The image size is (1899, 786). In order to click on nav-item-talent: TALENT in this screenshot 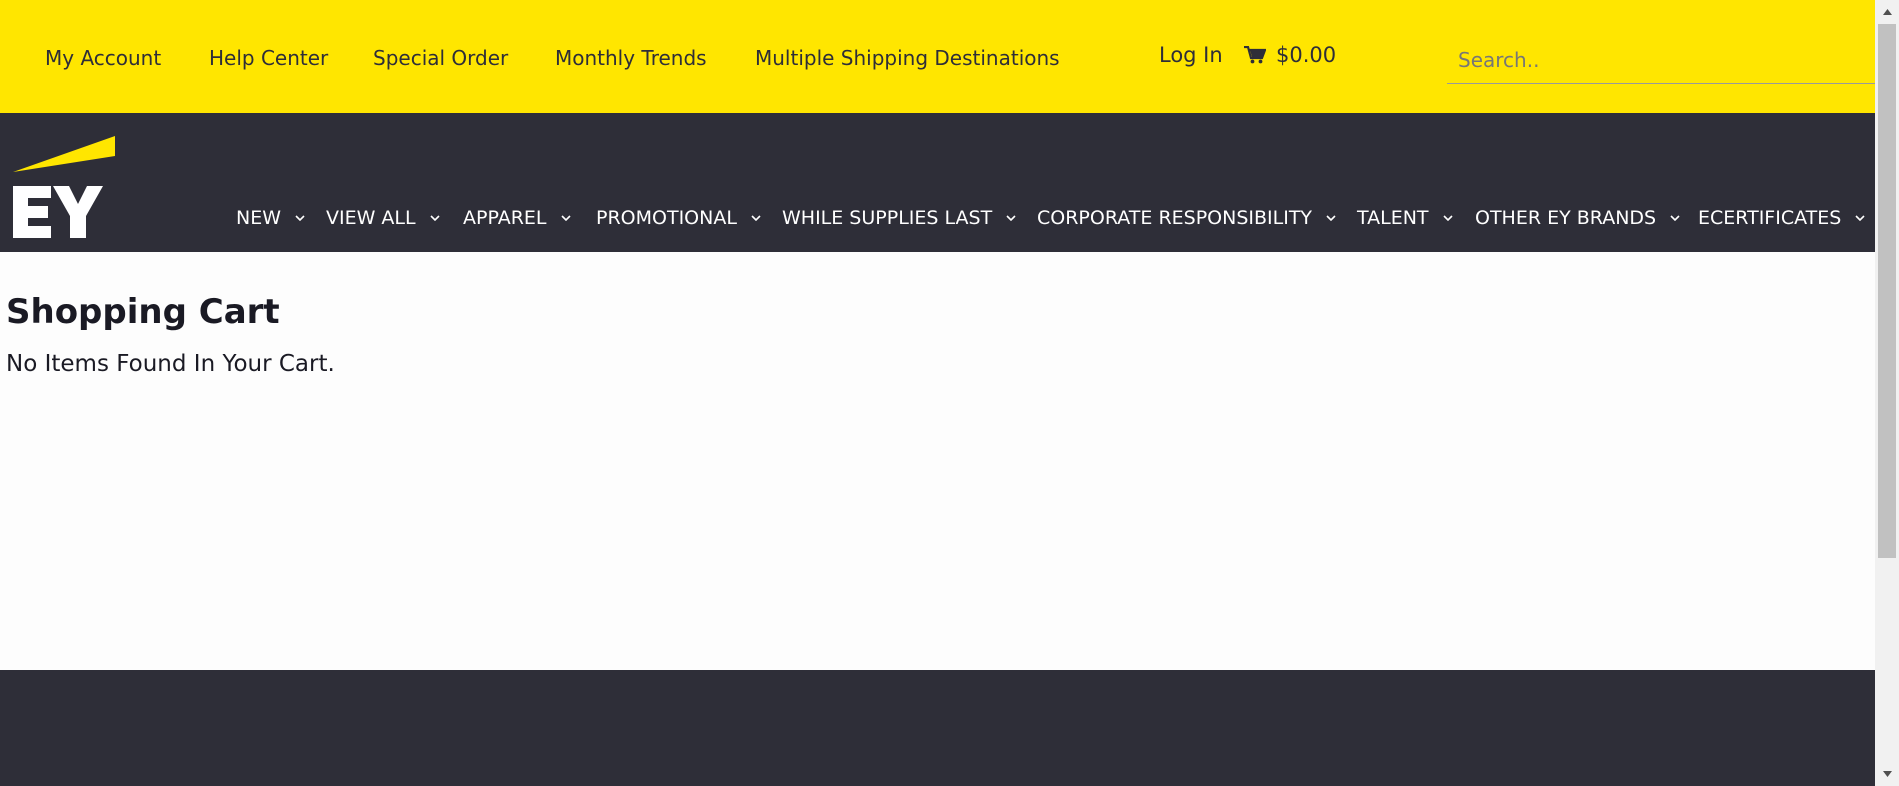, I will do `click(1405, 218)`.